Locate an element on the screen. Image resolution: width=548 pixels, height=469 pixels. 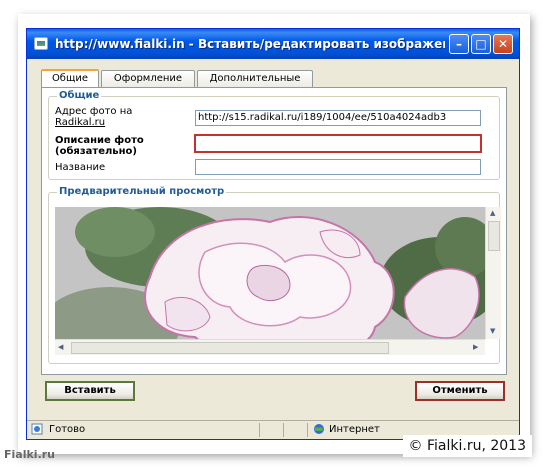
description-input is located at coordinates (338, 143).